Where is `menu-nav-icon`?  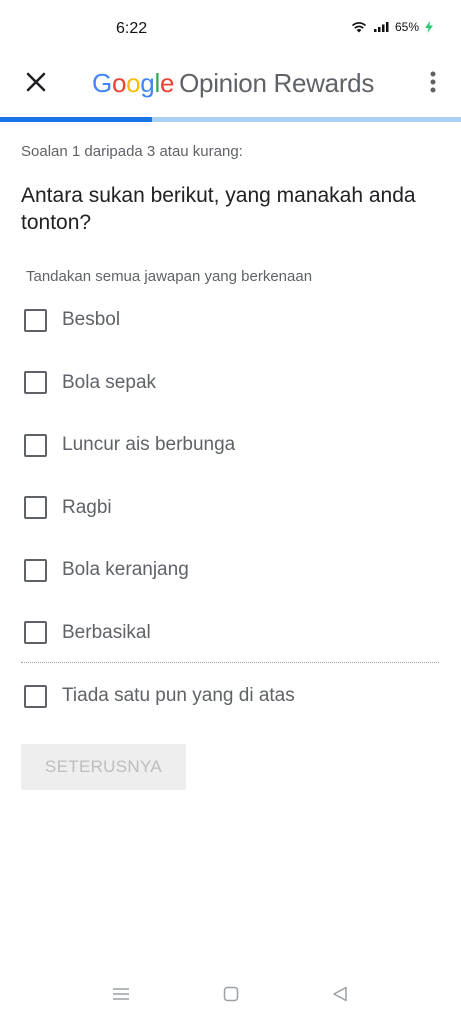
menu-nav-icon is located at coordinates (121, 996).